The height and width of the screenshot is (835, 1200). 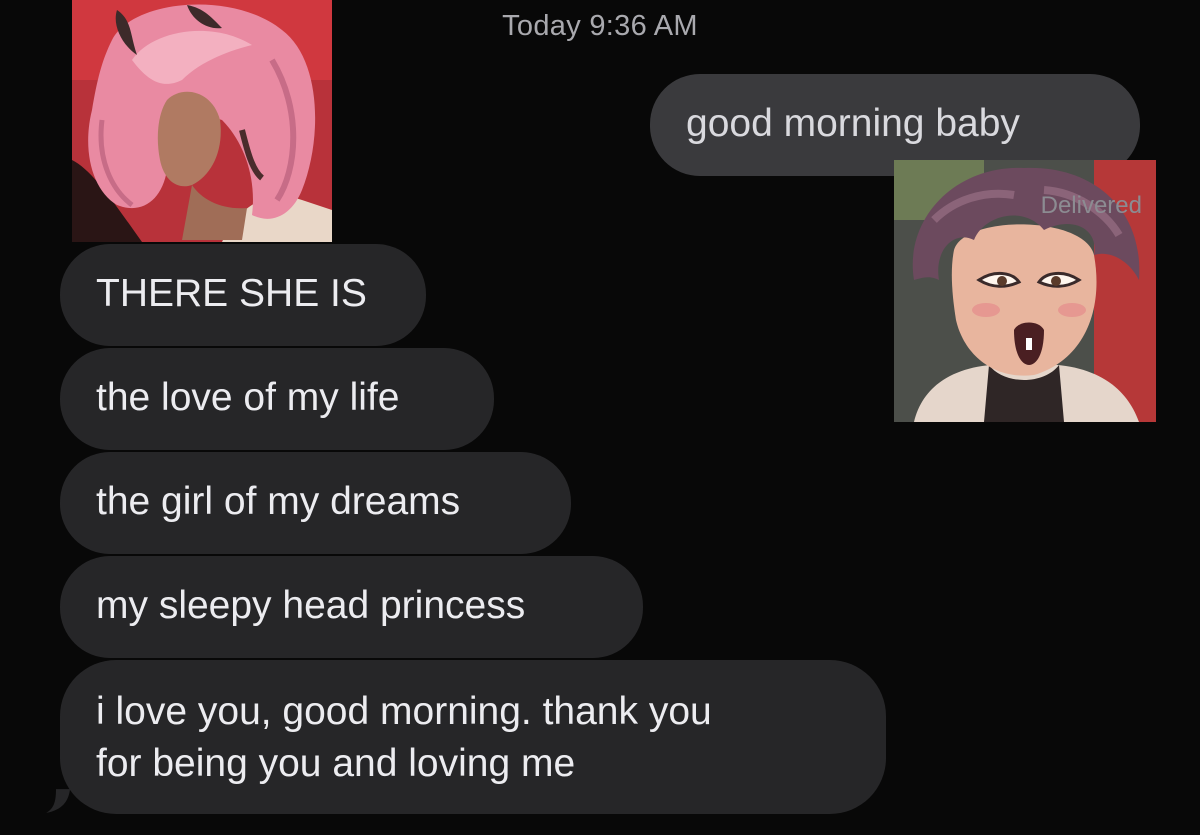 What do you see at coordinates (1091, 205) in the screenshot?
I see `delivered-status: Delivered` at bounding box center [1091, 205].